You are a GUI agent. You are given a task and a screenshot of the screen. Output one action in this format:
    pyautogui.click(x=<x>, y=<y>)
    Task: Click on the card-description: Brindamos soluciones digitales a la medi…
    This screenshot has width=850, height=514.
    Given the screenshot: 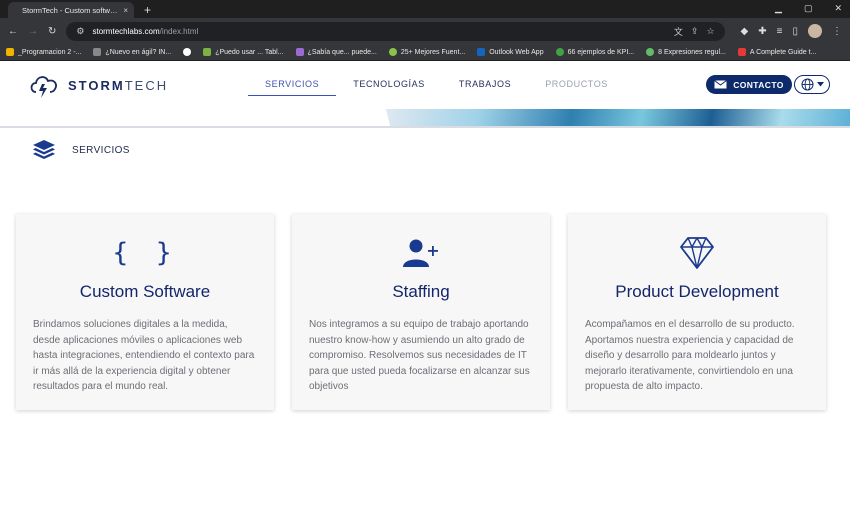 What is the action you would take?
    pyautogui.click(x=144, y=355)
    